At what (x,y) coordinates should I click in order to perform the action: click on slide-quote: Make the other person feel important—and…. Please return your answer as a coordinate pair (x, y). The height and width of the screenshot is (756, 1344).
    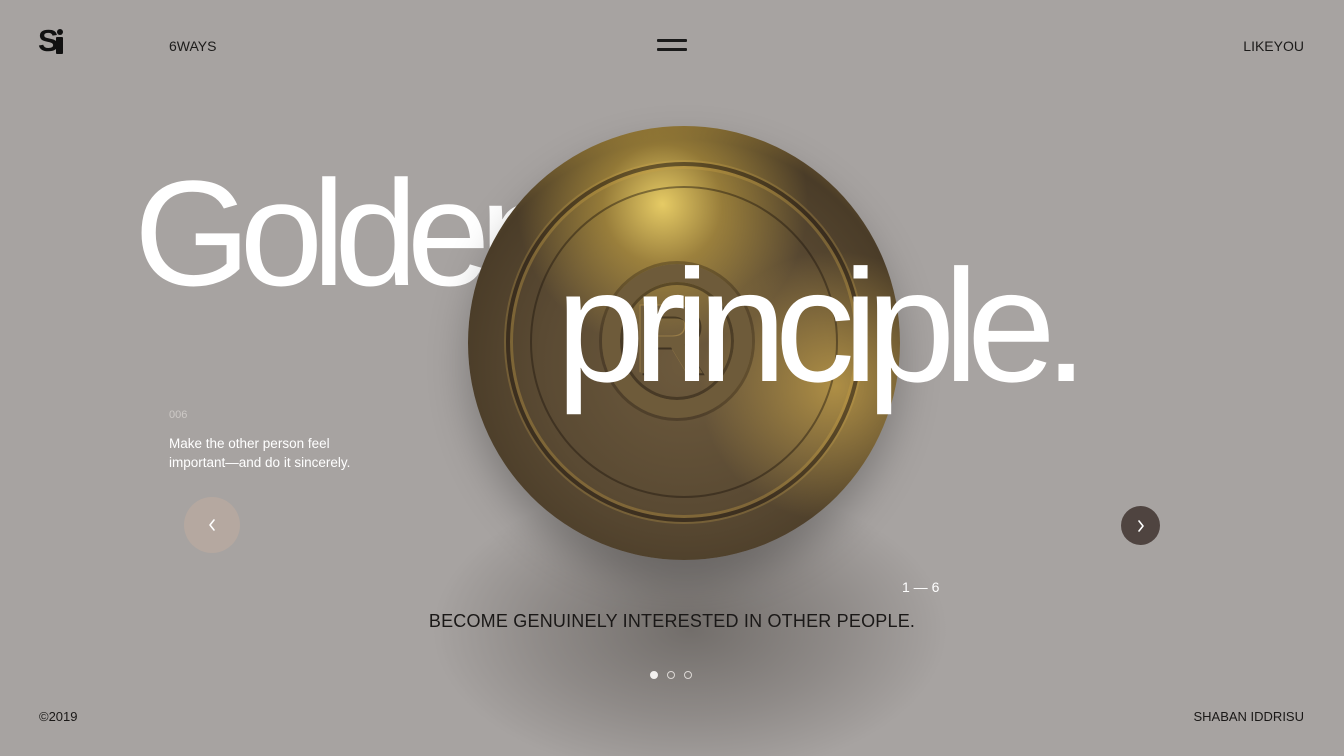
    Looking at the image, I should click on (260, 453).